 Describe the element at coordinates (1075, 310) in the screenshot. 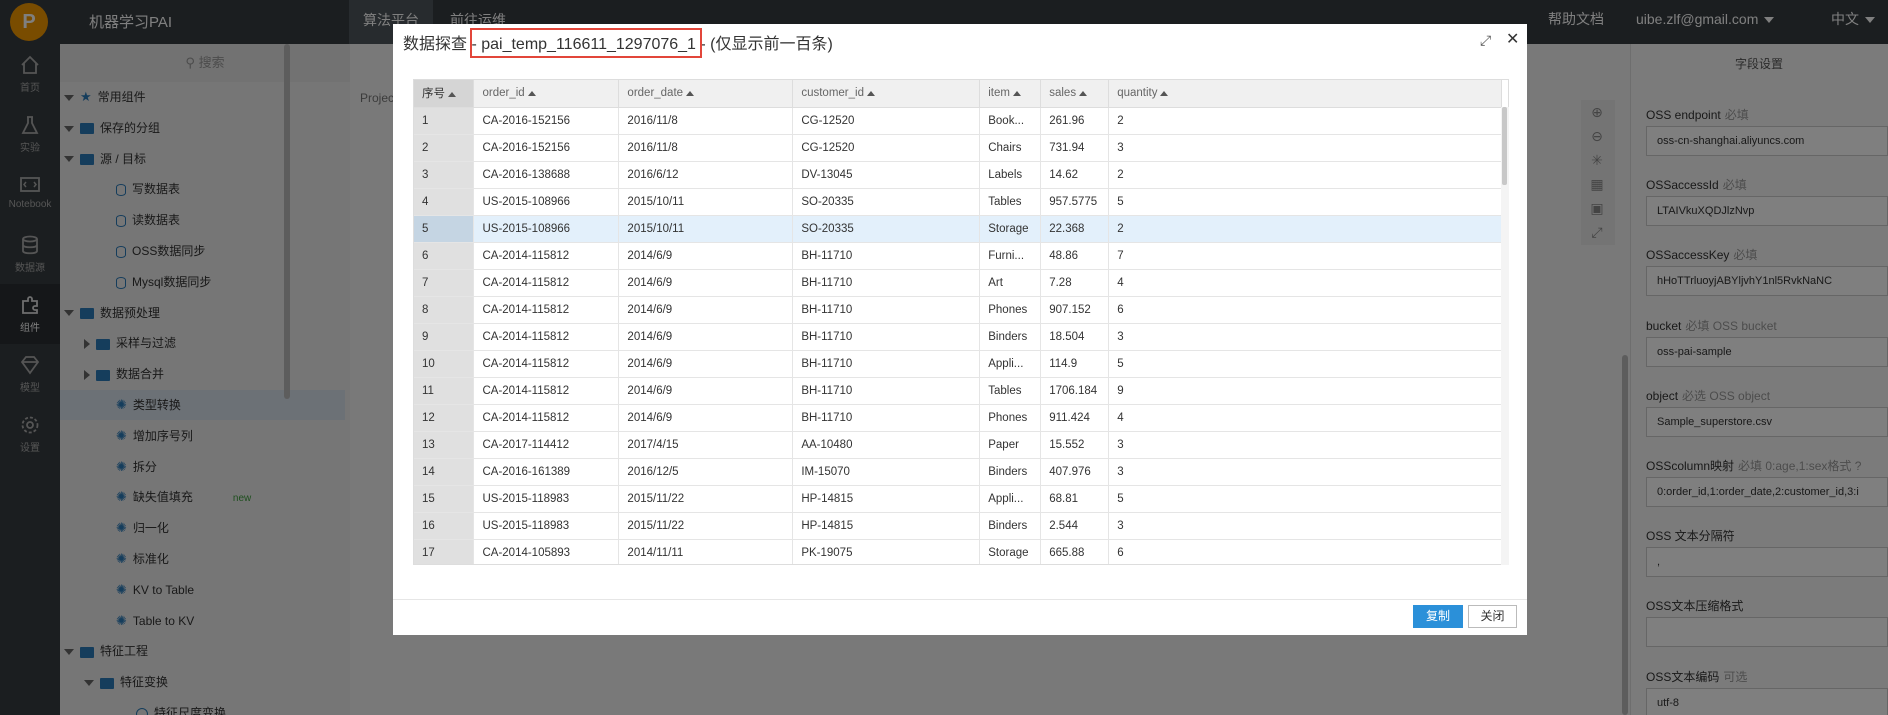

I see `table-cell: 907.152` at that location.